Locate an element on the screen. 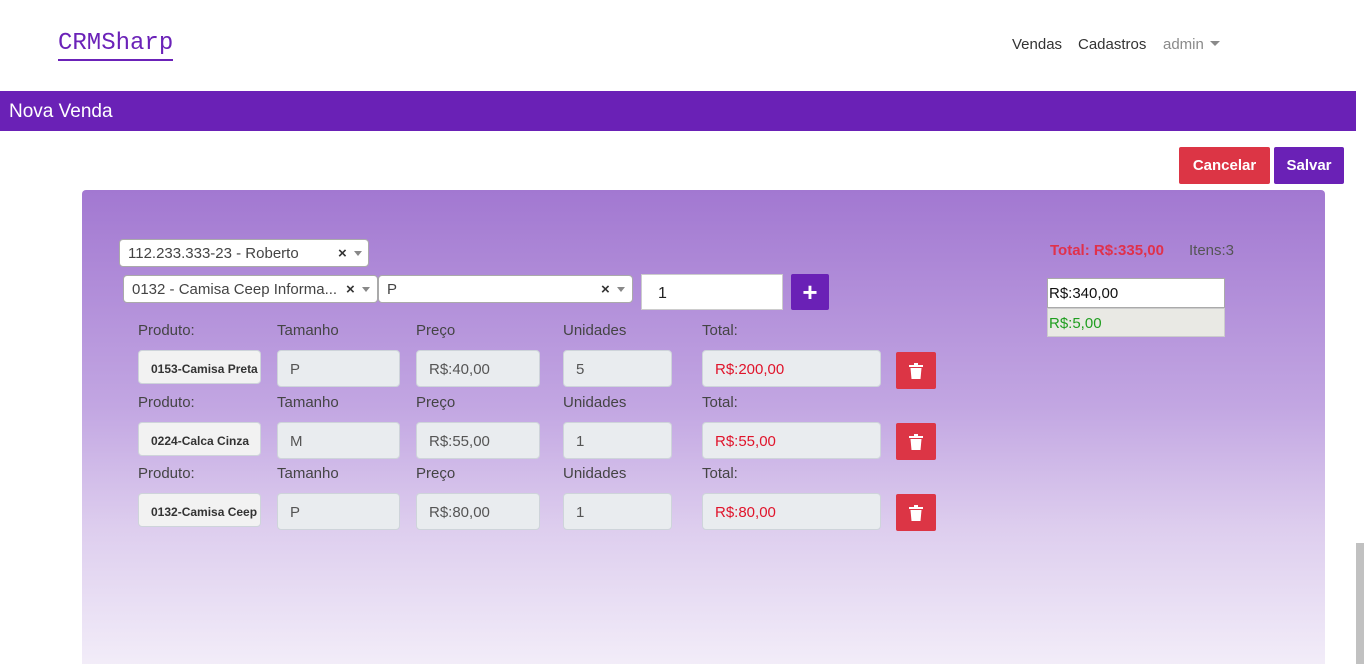  save-button: Salvar is located at coordinates (1309, 165).